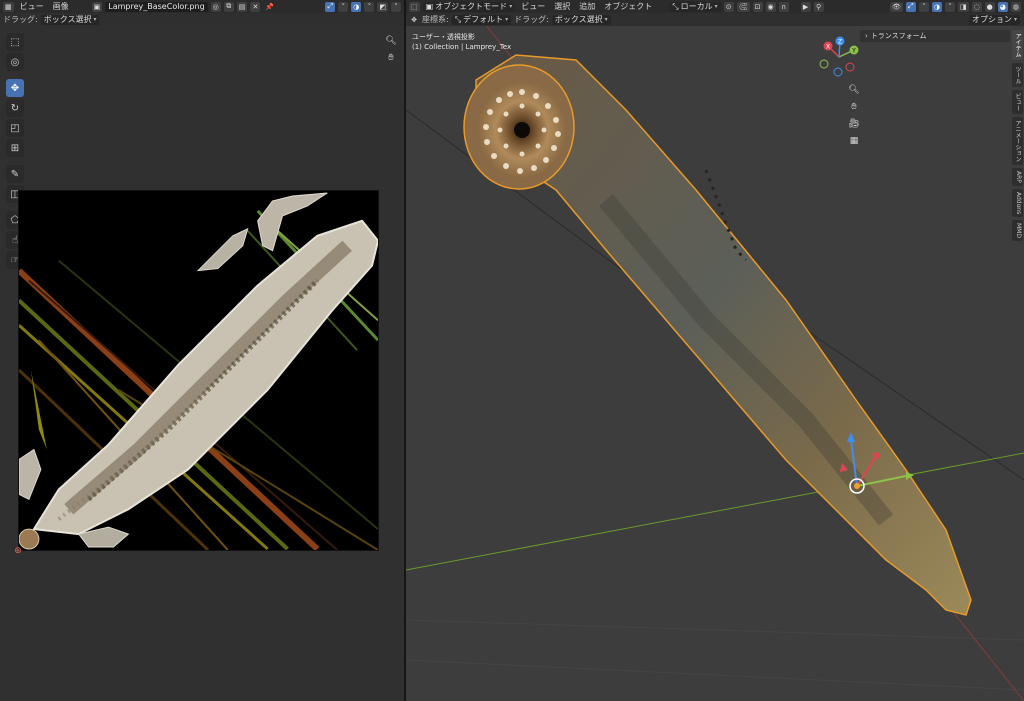 This screenshot has width=1024, height=701. What do you see at coordinates (587, 6) in the screenshot?
I see `menu-add: 追加` at bounding box center [587, 6].